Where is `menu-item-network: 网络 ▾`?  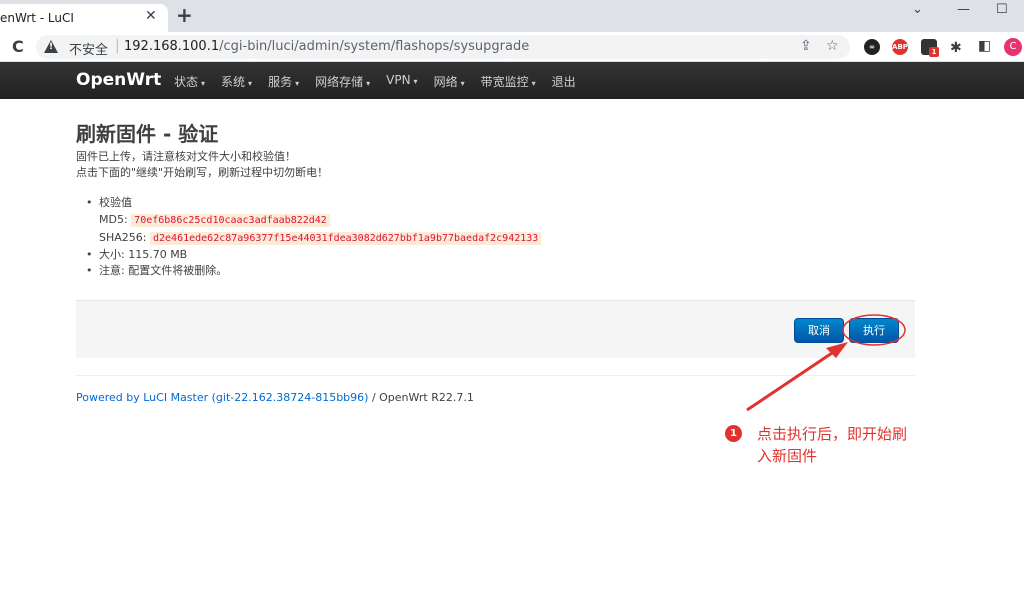 menu-item-network: 网络 ▾ is located at coordinates (449, 81).